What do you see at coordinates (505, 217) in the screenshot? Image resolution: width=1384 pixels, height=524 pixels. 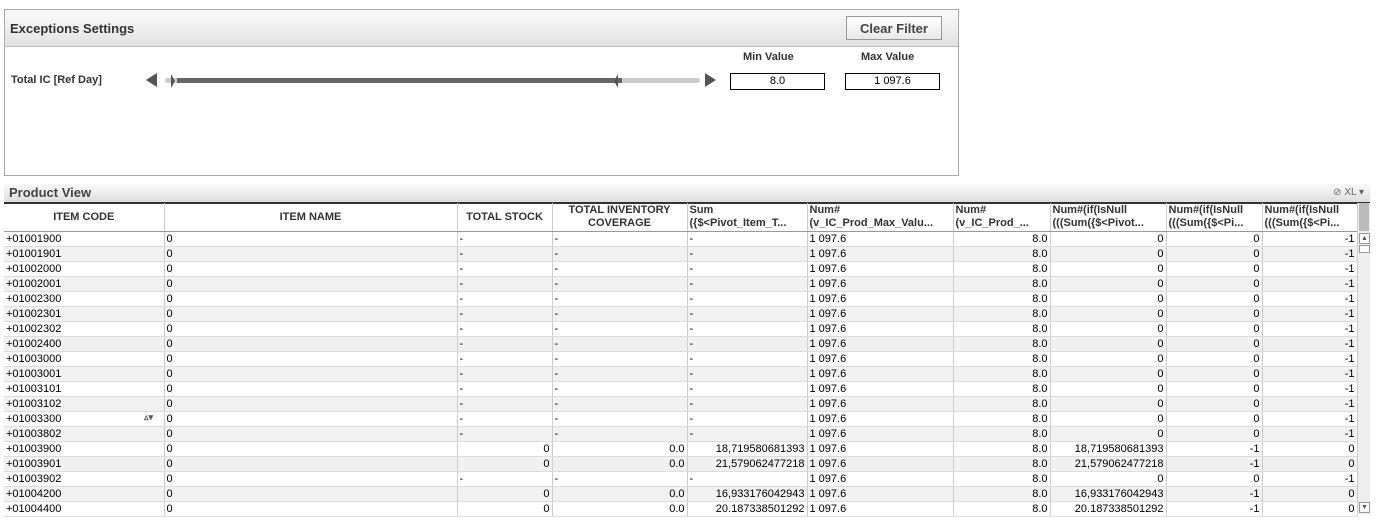 I see `column-header: TOTAL STOCK` at bounding box center [505, 217].